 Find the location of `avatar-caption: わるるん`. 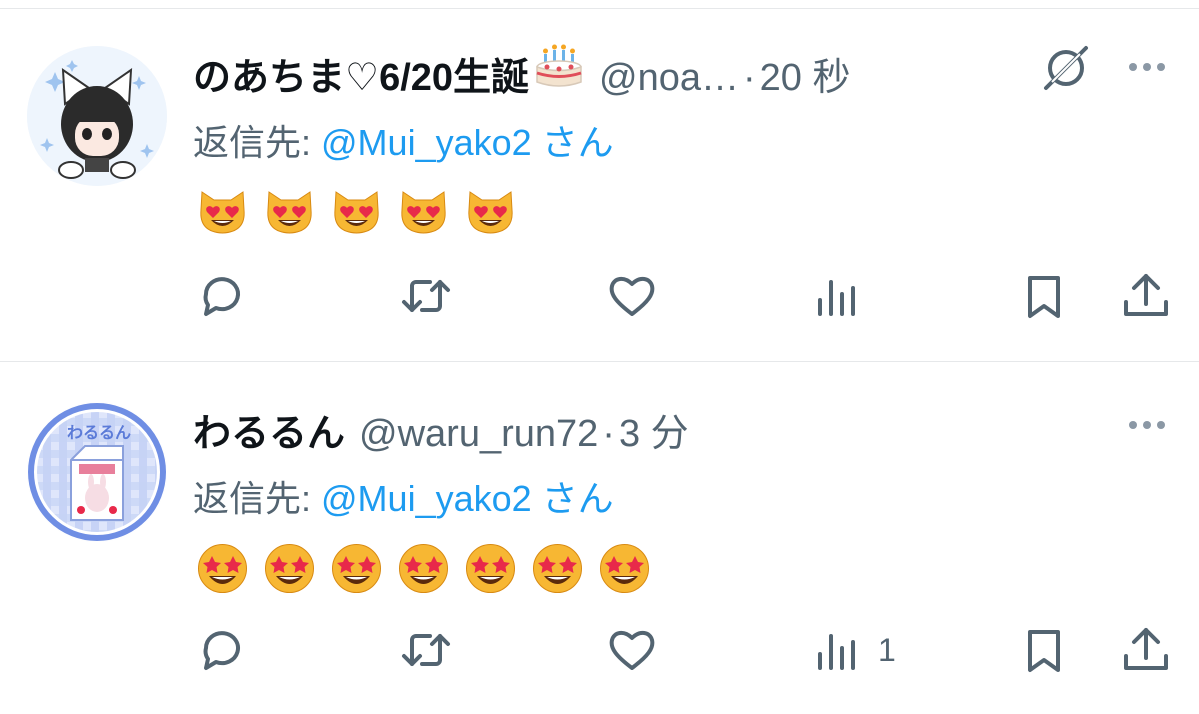

avatar-caption: わるるん is located at coordinates (99, 432).